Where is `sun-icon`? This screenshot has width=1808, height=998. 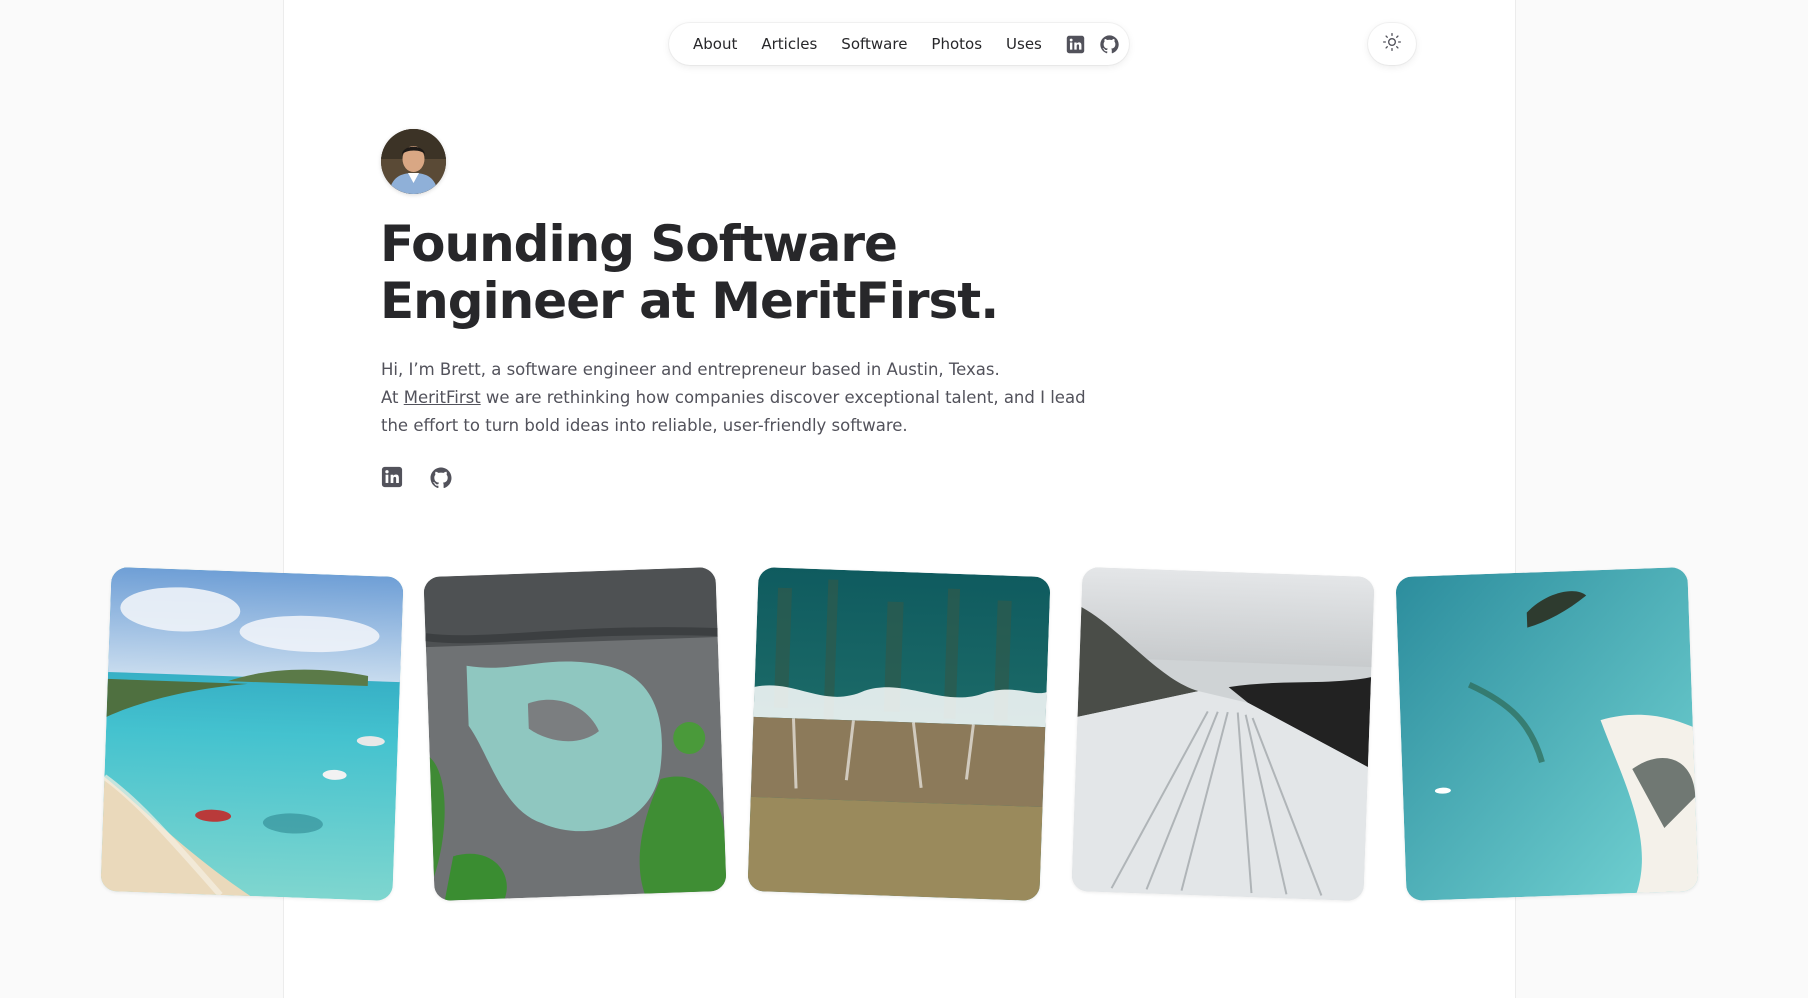 sun-icon is located at coordinates (1392, 44).